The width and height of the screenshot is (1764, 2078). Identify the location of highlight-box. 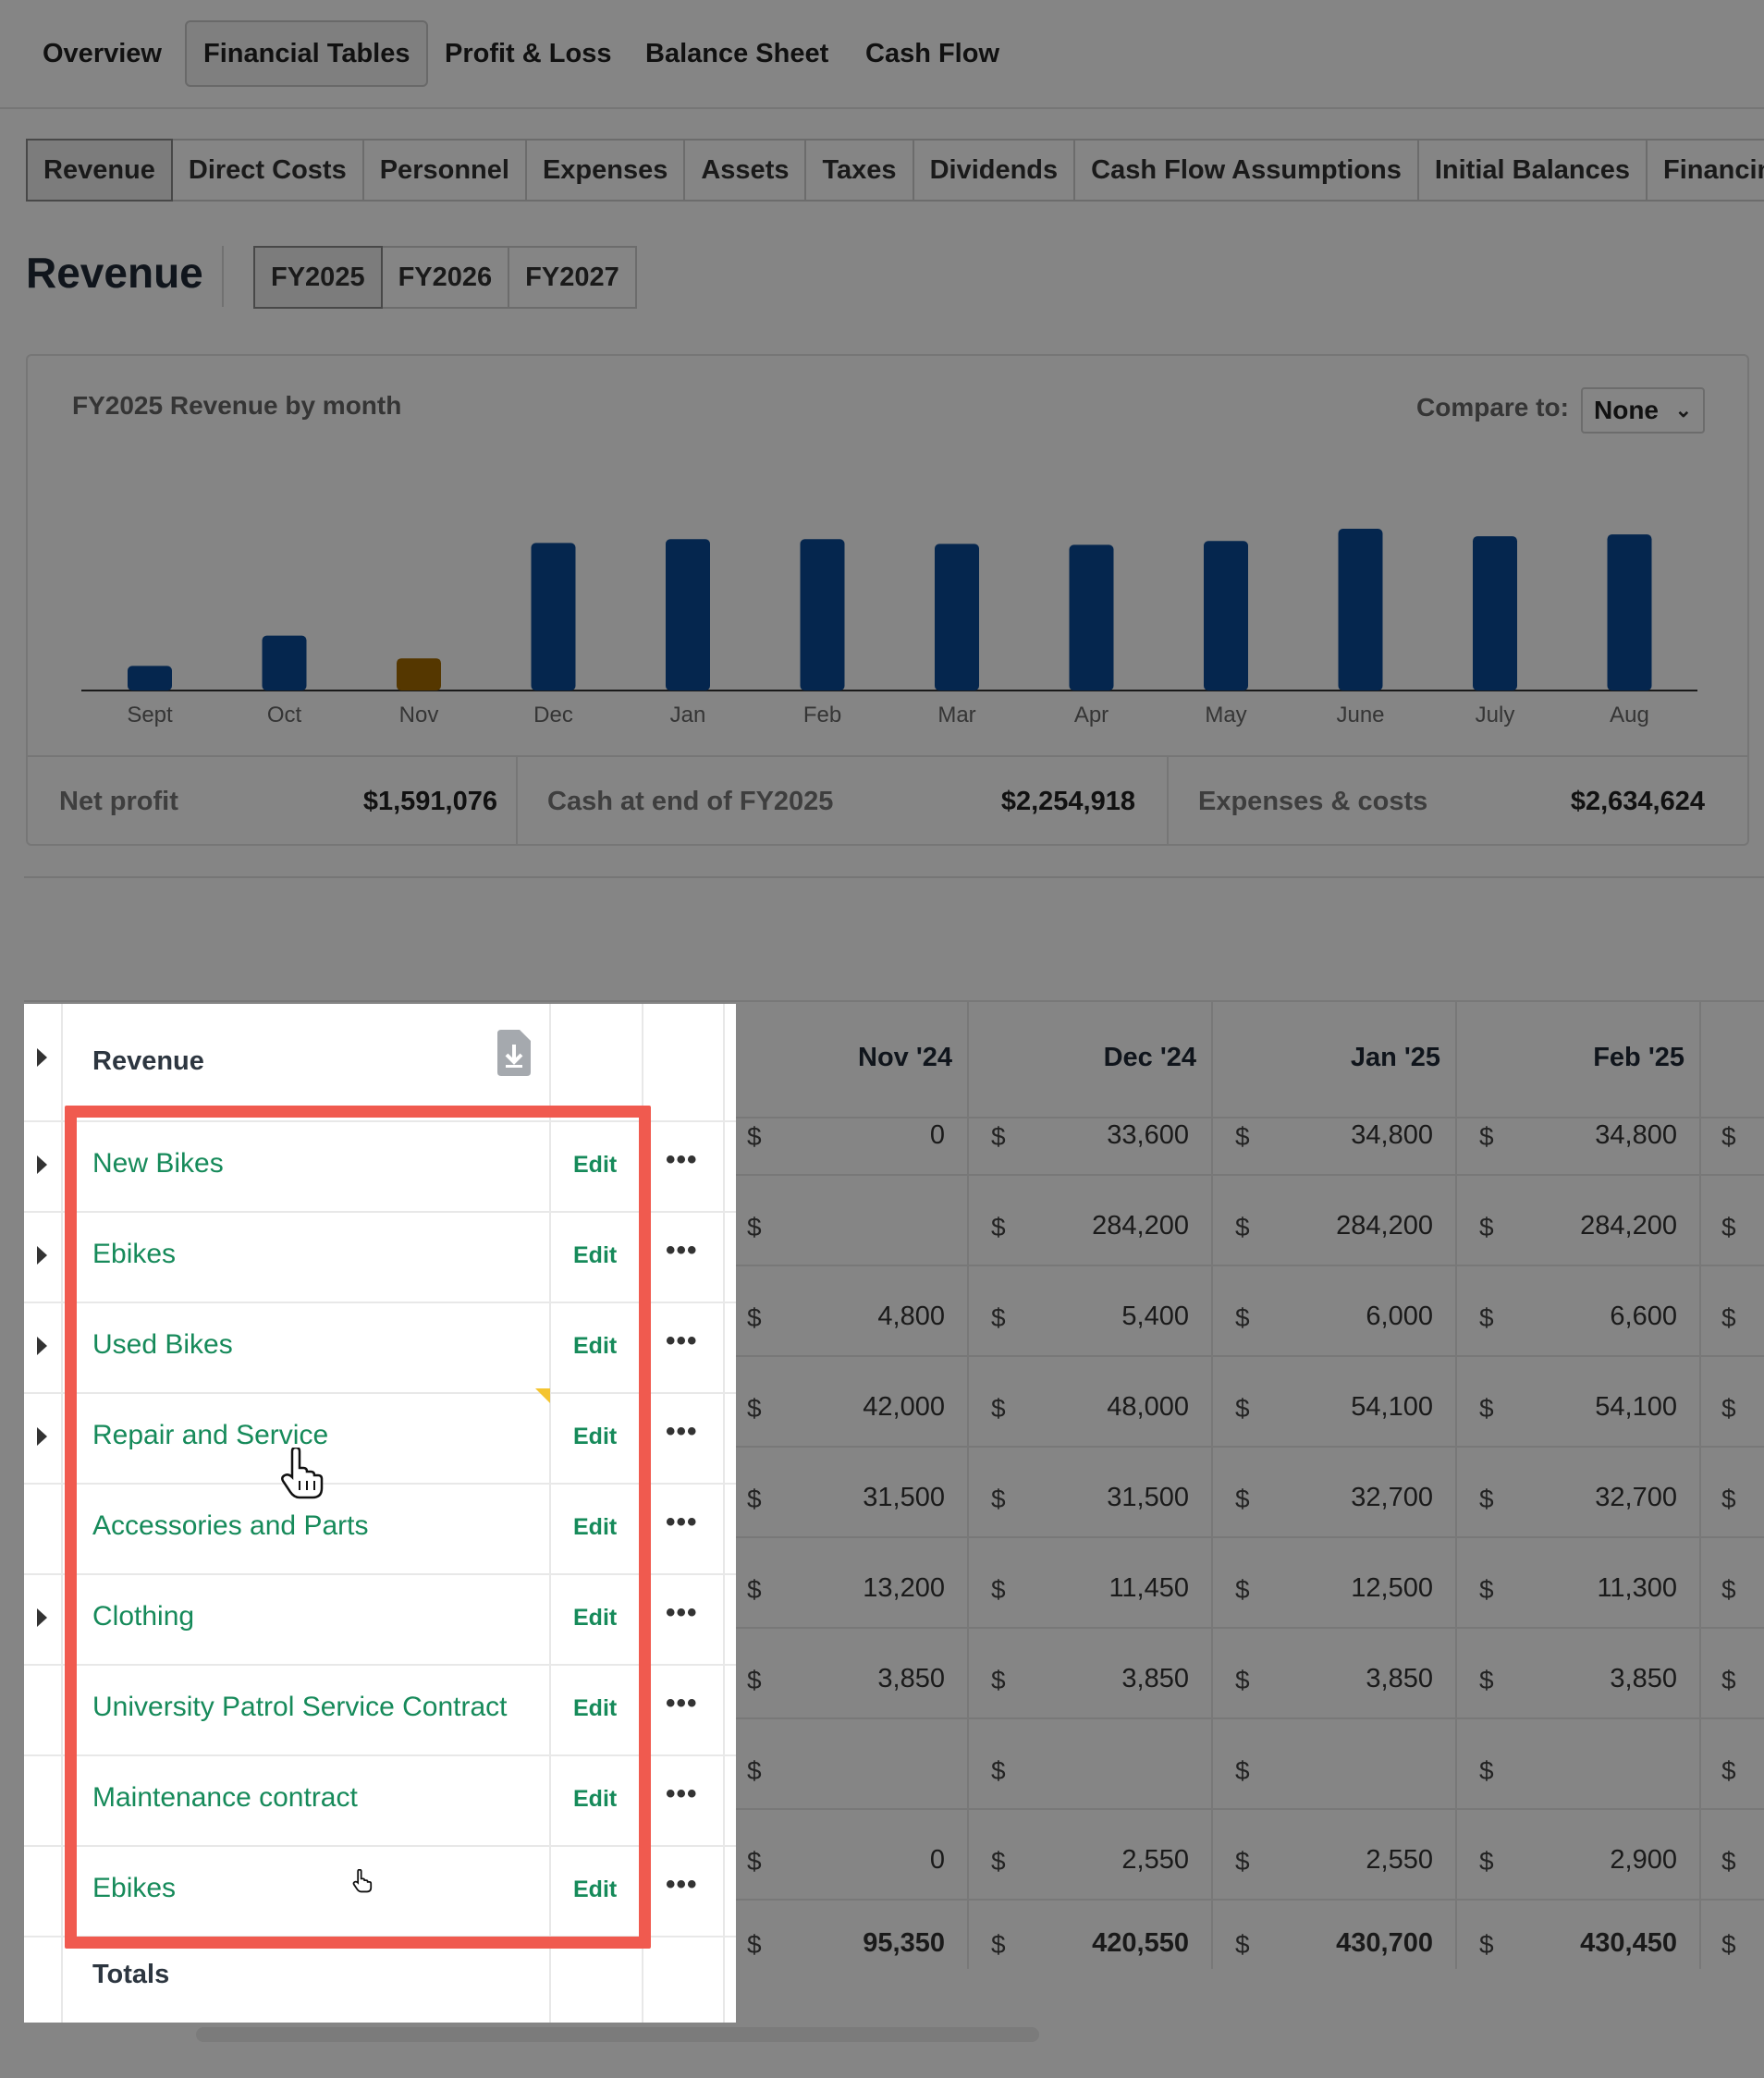
(358, 1528).